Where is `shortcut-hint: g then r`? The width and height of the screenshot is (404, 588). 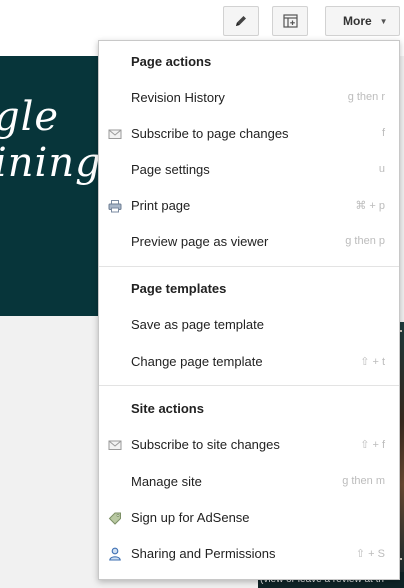
shortcut-hint: g then r is located at coordinates (366, 97).